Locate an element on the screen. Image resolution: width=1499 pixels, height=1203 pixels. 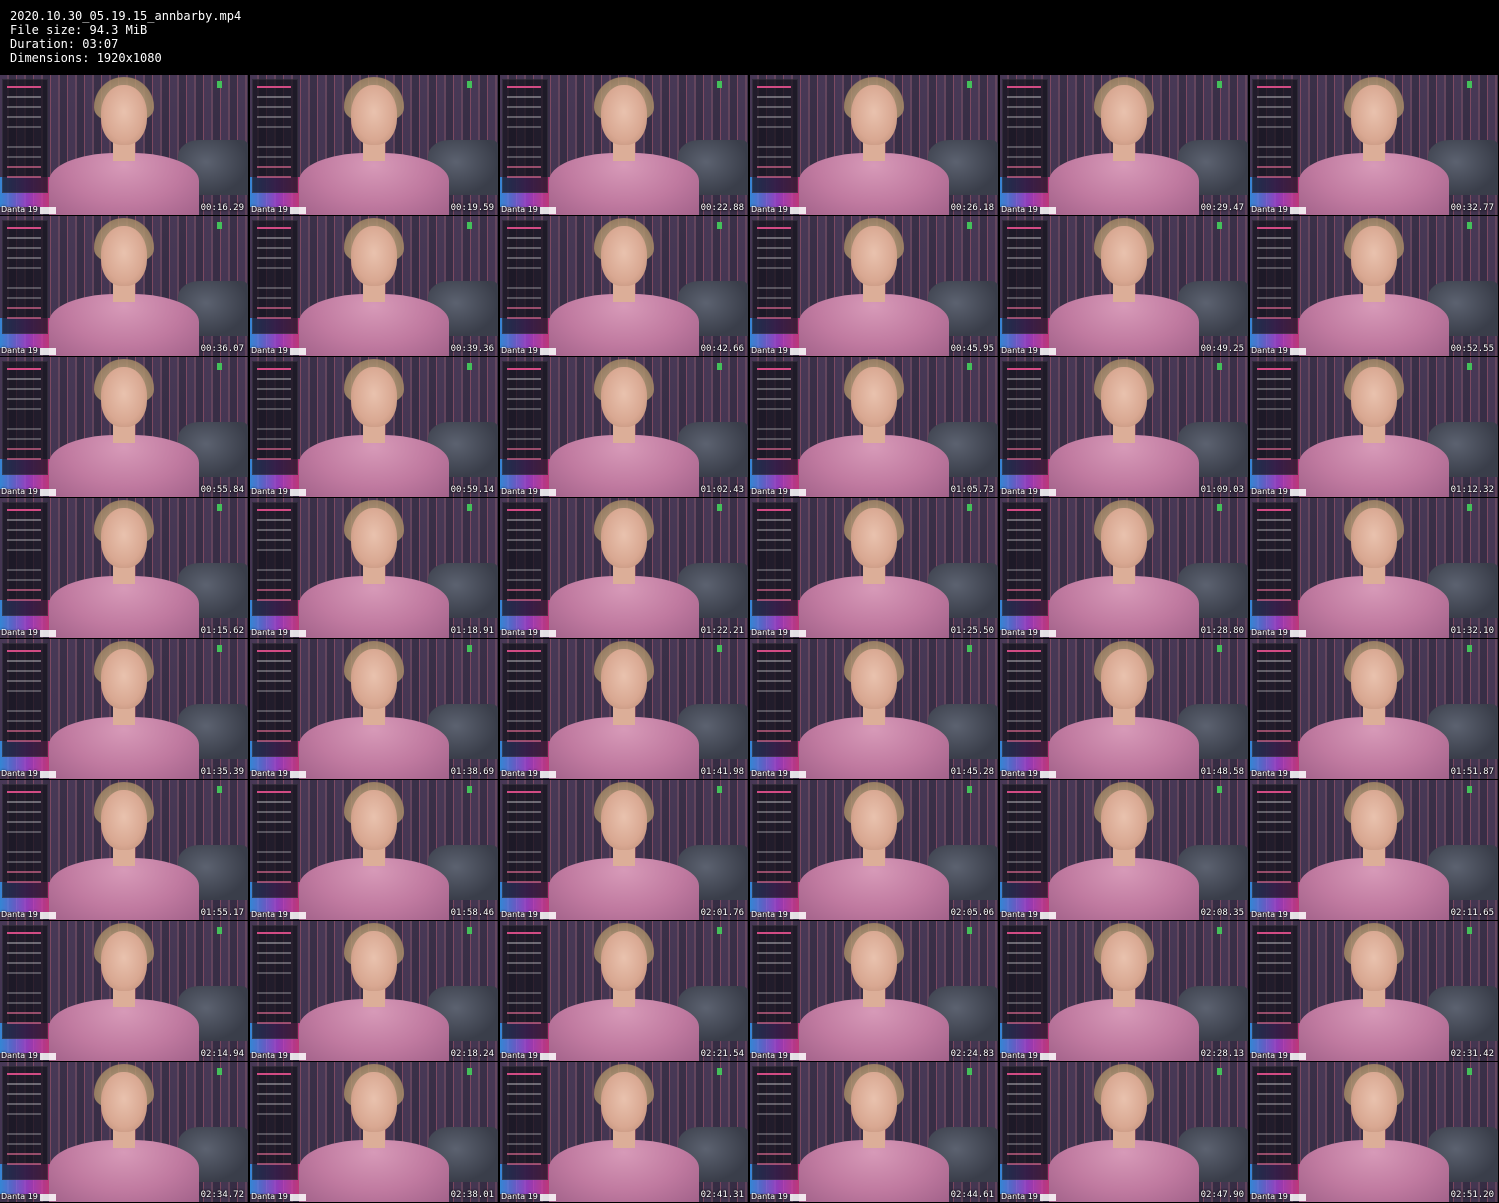
file-size: File size: 94.3 MiB is located at coordinates (79, 30).